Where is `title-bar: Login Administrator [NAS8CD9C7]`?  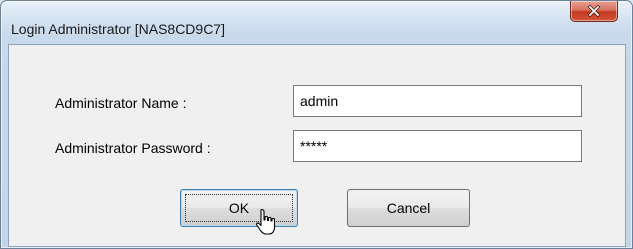 title-bar: Login Administrator [NAS8CD9C7] is located at coordinates (316, 19).